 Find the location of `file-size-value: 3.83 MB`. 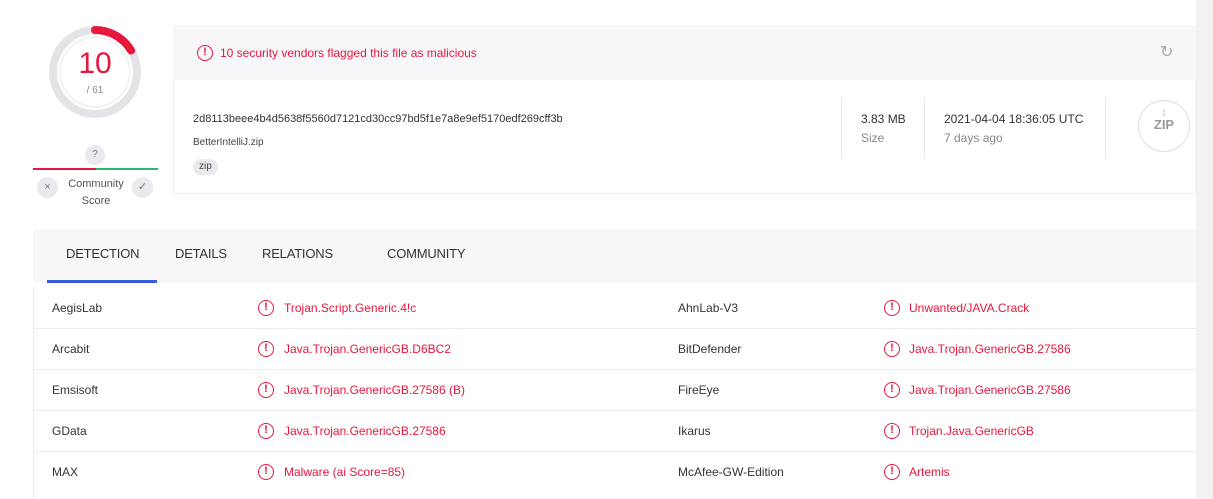

file-size-value: 3.83 MB is located at coordinates (883, 119).